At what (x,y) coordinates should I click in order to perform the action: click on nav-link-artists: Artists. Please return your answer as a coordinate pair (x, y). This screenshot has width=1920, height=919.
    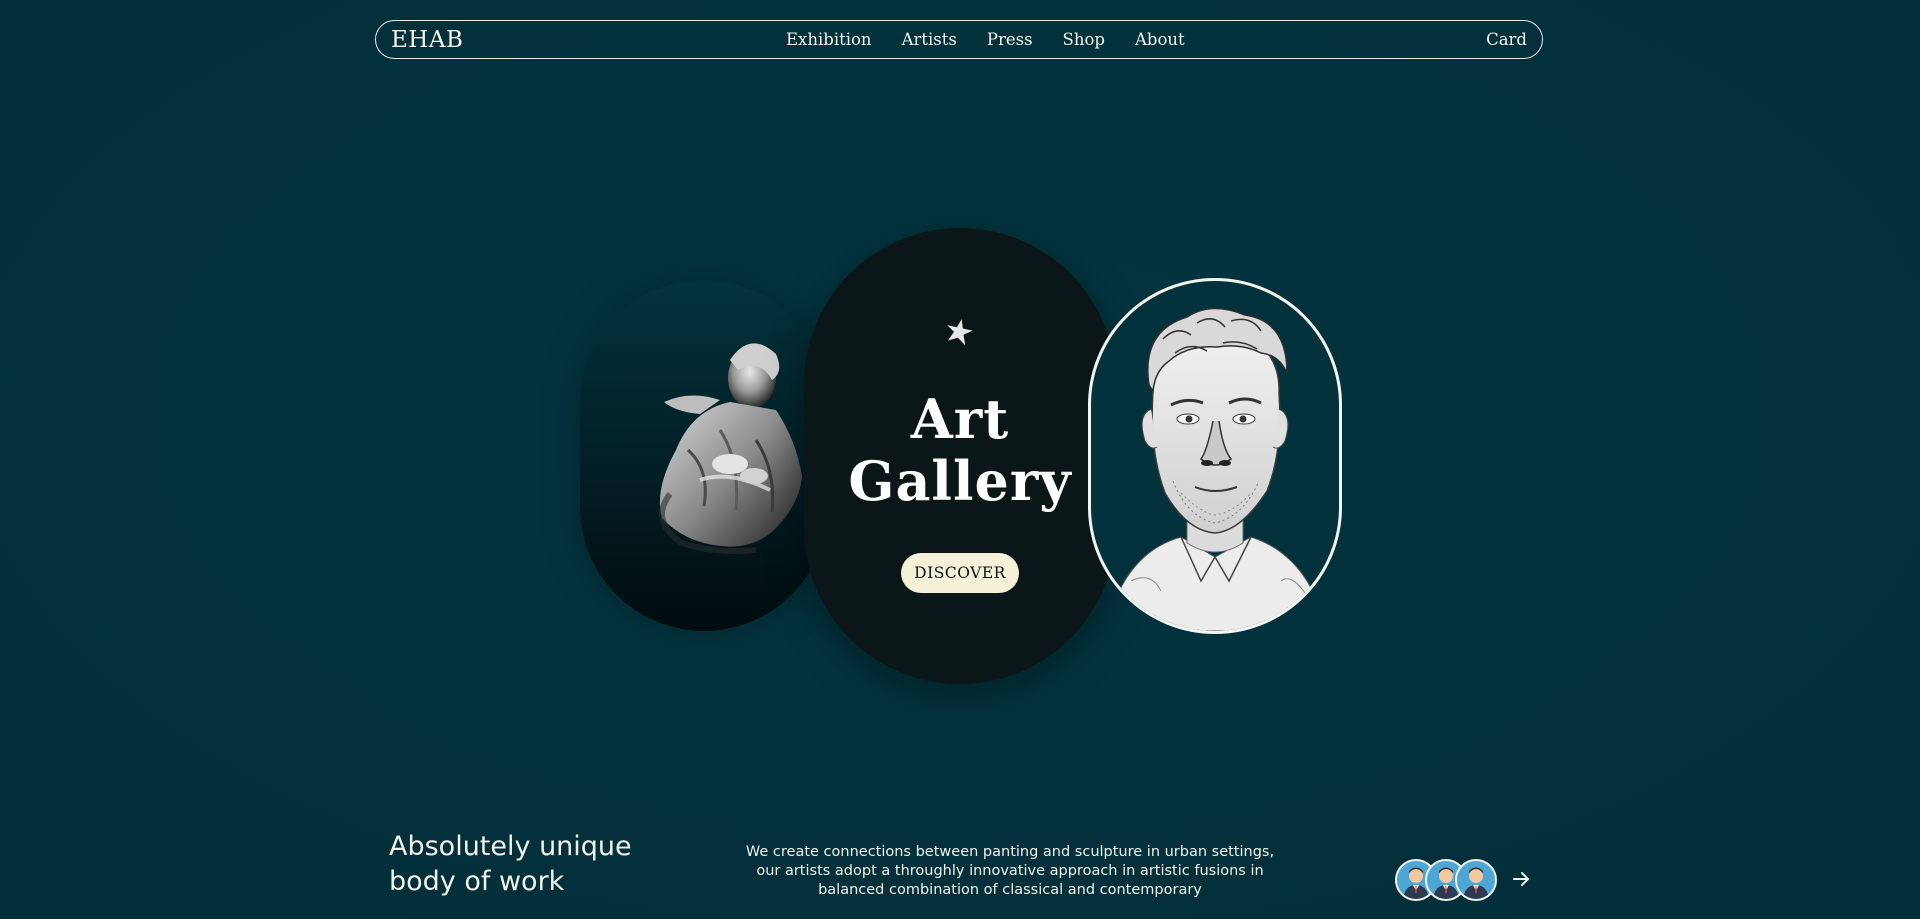
    Looking at the image, I should click on (929, 39).